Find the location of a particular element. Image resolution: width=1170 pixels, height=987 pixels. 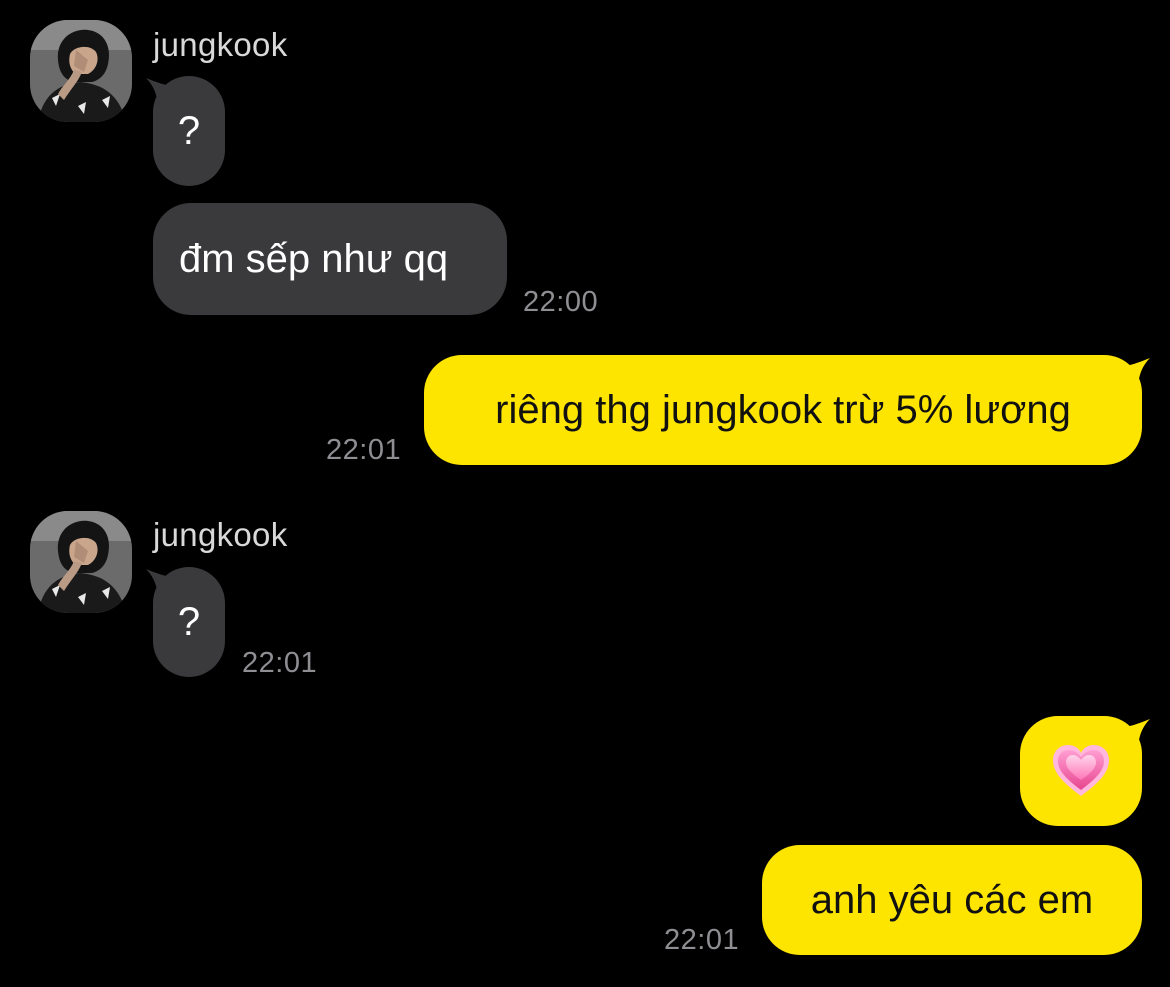

message-bubble-outgoing: anh yêu các em is located at coordinates (952, 900).